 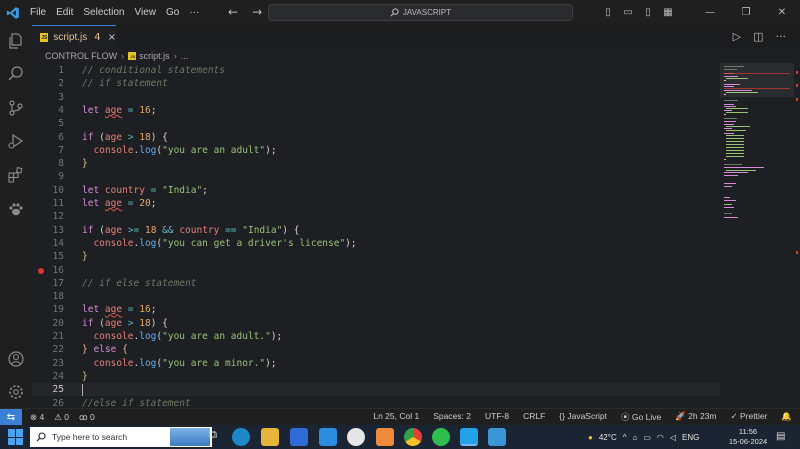 What do you see at coordinates (146, 12) in the screenshot?
I see `menu-view: View` at bounding box center [146, 12].